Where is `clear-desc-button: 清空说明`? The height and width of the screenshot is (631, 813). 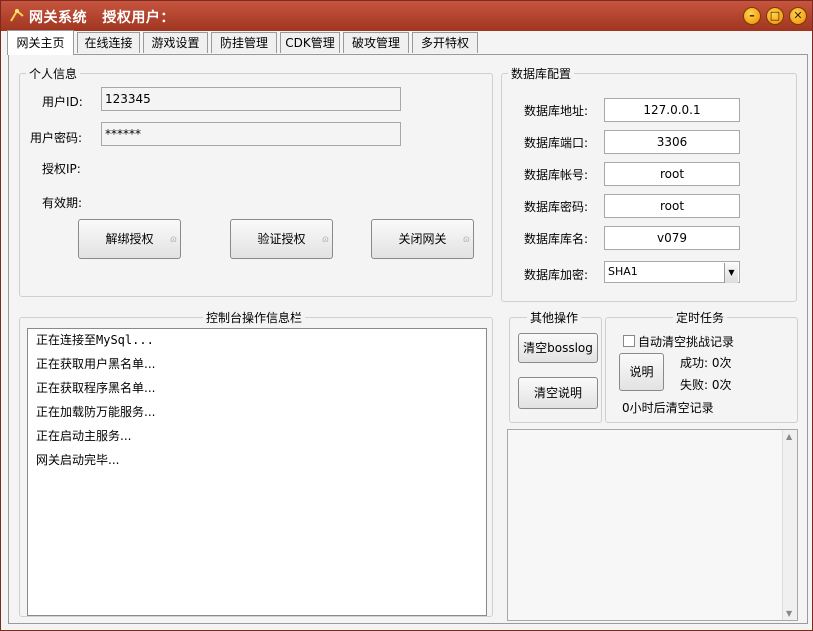
clear-desc-button: 清空说明 is located at coordinates (558, 393).